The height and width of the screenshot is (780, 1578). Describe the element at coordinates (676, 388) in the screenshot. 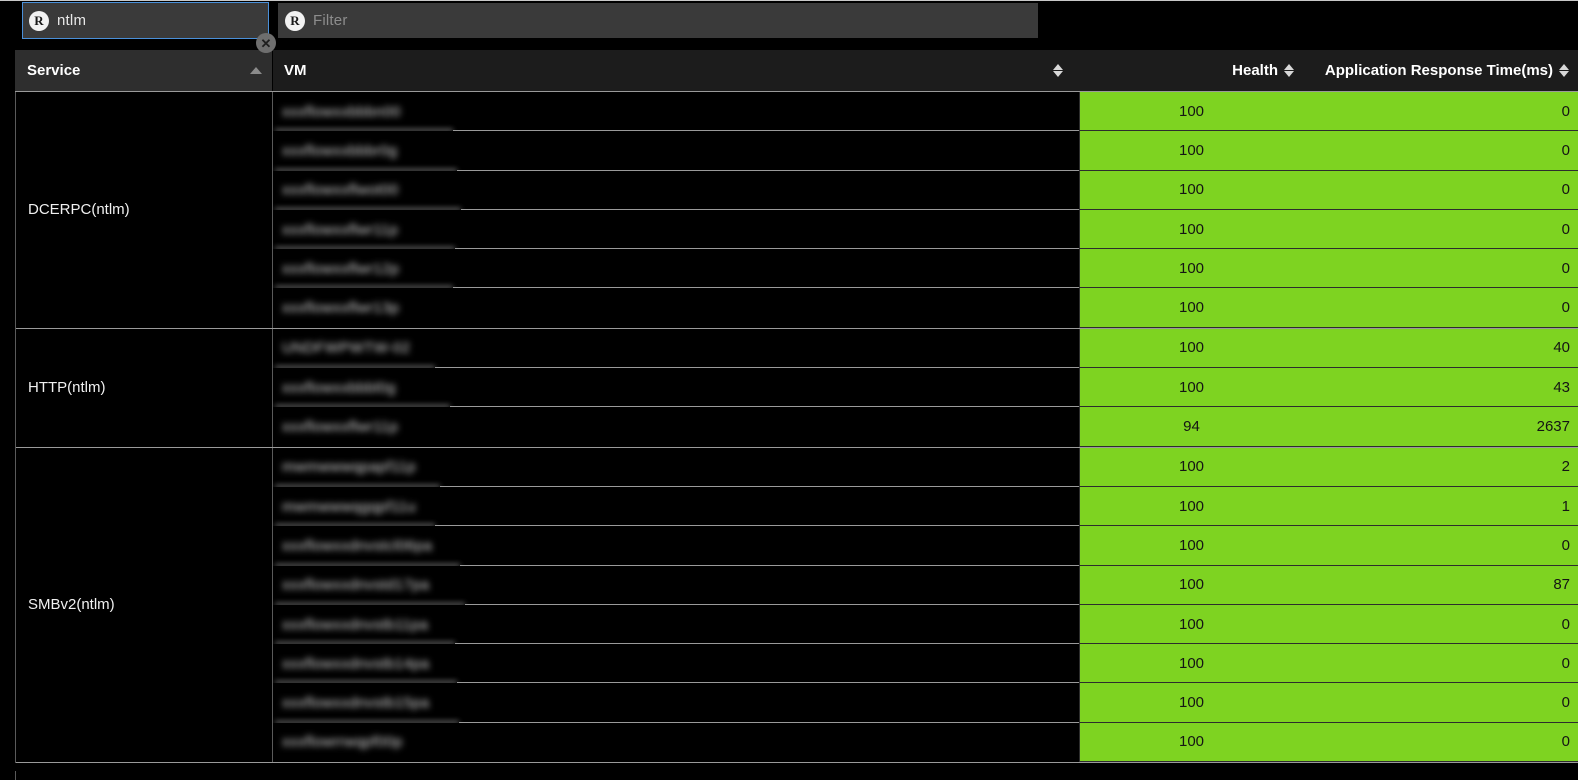

I see `vm-name-cell: xxxflowxxbbbl0g` at that location.